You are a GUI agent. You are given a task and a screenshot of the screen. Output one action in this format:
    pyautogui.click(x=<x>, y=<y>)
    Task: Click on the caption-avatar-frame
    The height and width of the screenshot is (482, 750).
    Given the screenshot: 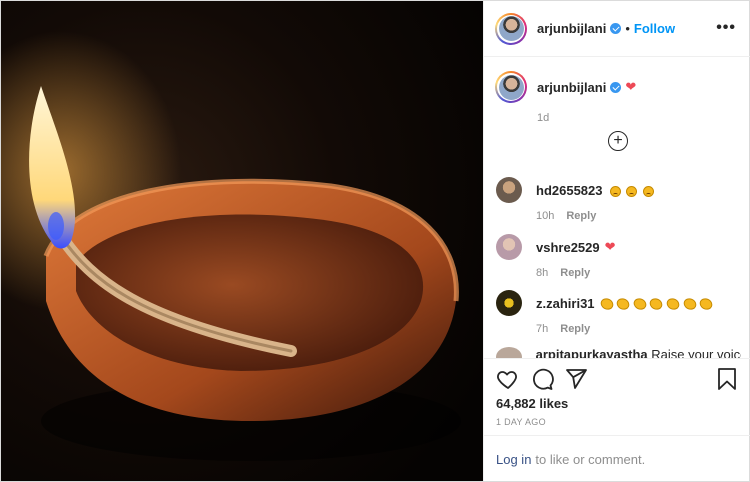 What is the action you would take?
    pyautogui.click(x=511, y=87)
    